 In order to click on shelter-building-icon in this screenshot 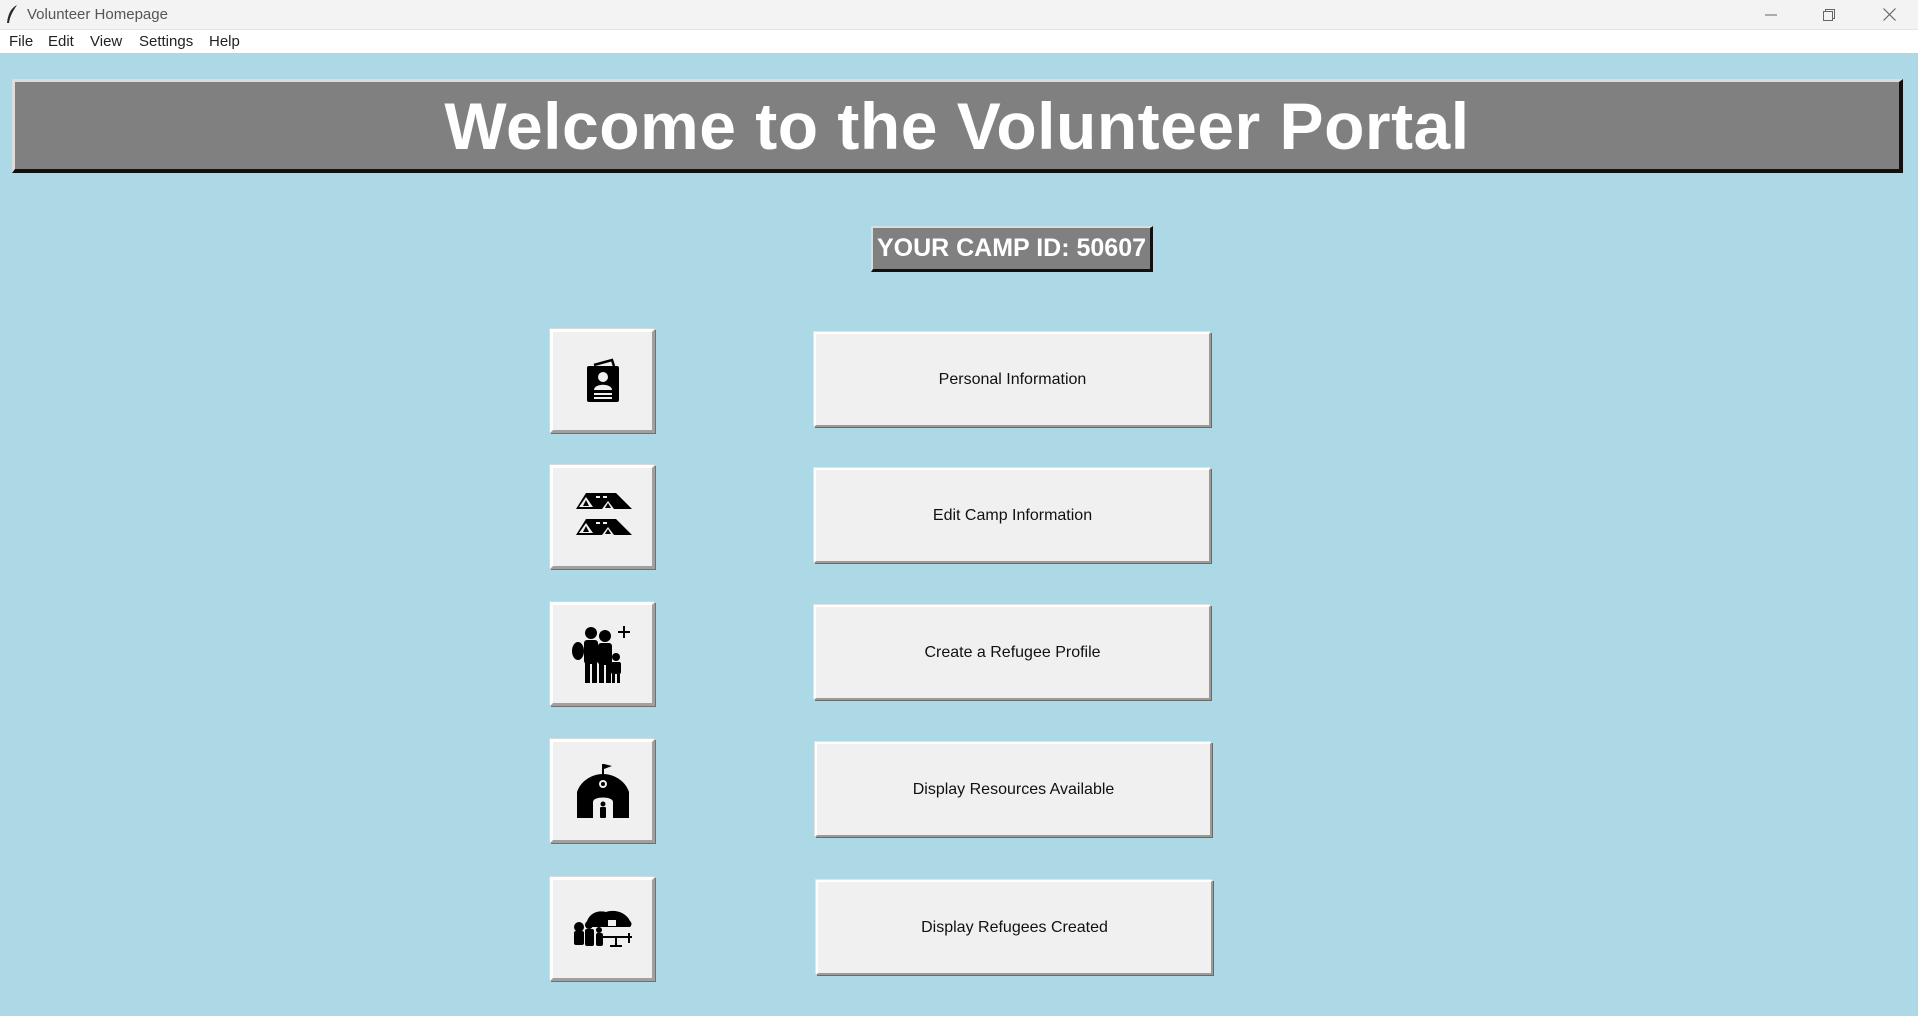, I will do `click(602, 791)`.